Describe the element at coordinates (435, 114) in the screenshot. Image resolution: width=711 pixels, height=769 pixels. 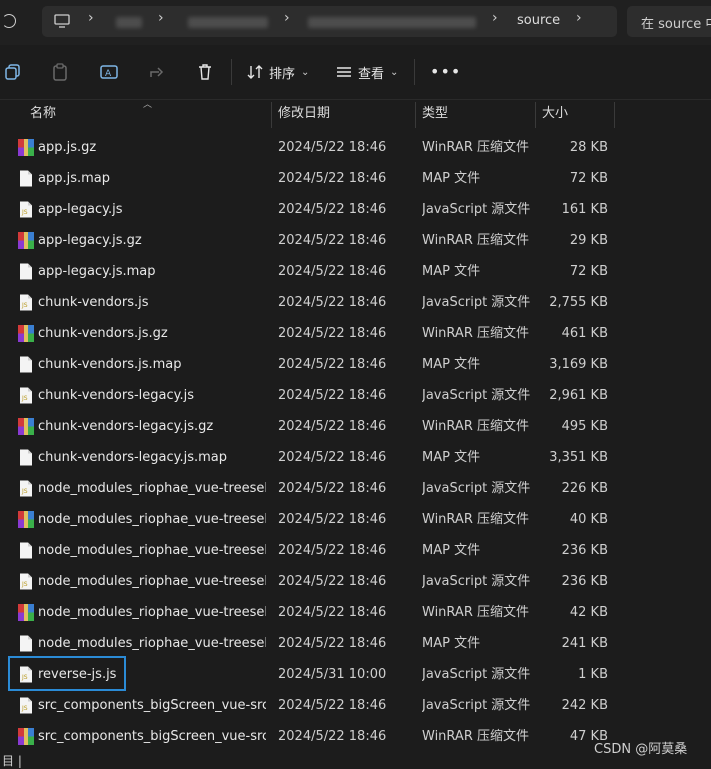
I see `column-type: 类型` at that location.